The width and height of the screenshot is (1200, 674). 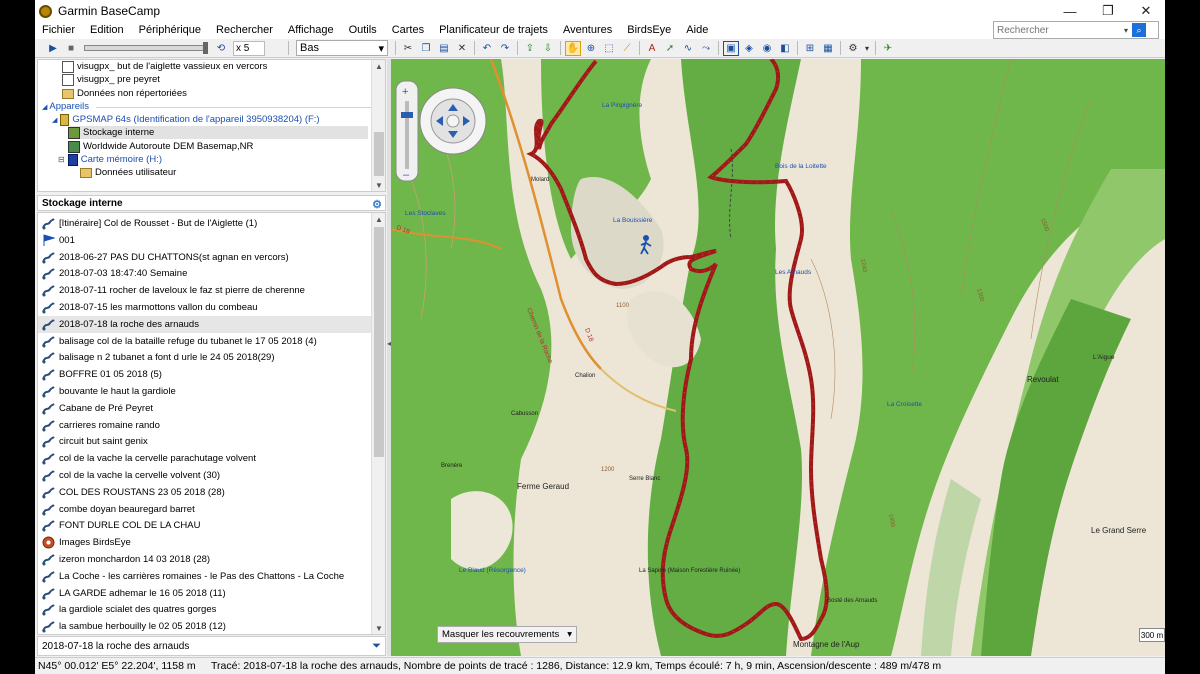 I want to click on filter-bar: 2018-07-18 la roche des arnauds ⏷, so click(x=211, y=646).